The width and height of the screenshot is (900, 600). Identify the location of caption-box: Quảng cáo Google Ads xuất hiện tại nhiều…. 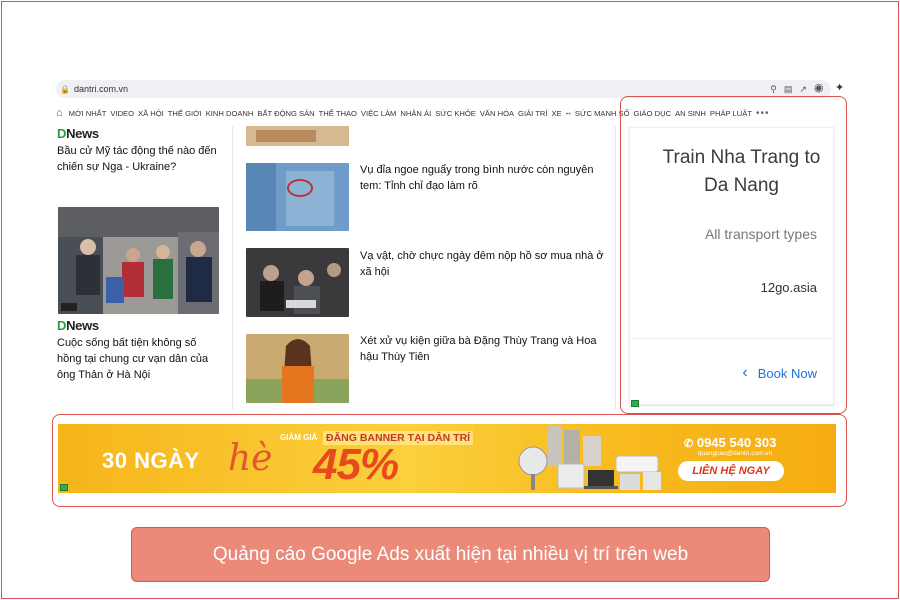
(450, 554).